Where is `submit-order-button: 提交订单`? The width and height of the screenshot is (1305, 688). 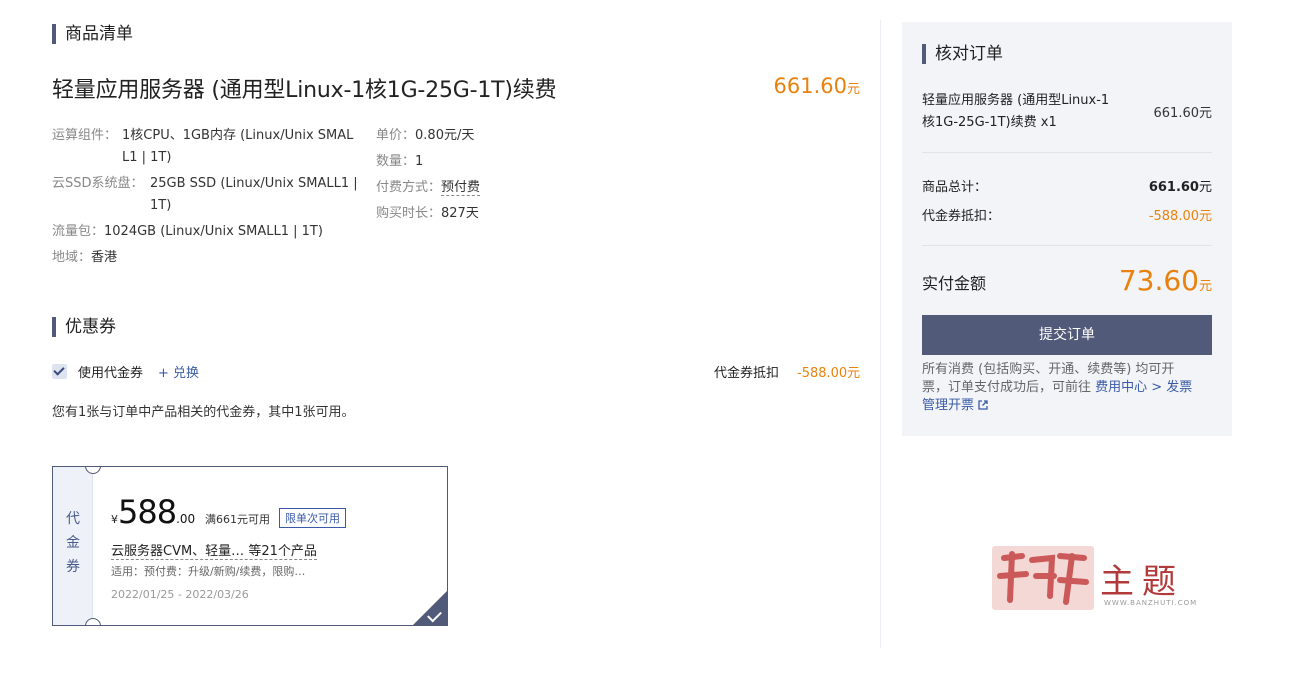
submit-order-button: 提交订单 is located at coordinates (1067, 335).